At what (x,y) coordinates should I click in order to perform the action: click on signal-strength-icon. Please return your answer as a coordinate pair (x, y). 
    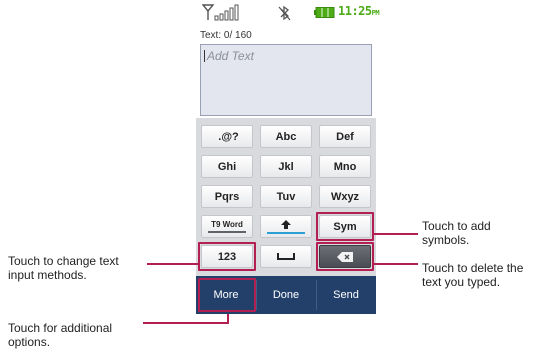
    Looking at the image, I should click on (220, 12).